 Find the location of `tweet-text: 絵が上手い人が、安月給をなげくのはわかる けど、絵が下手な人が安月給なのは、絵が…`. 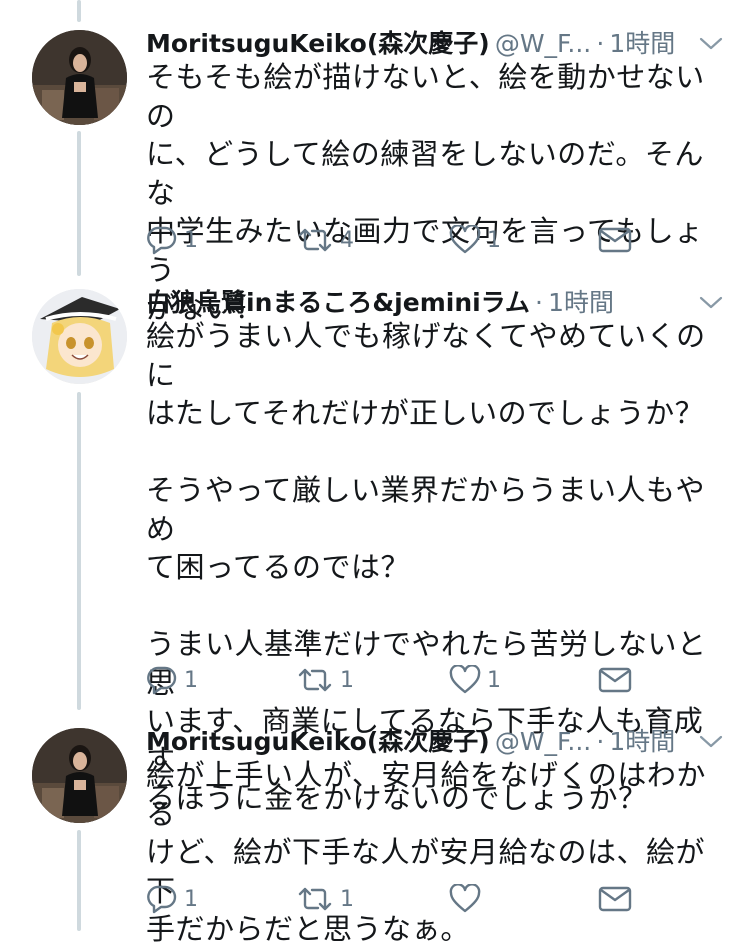

tweet-text: 絵が上手い人が、安月給をなげくのはわかる けど、絵が下手な人が安月給なのは、絵が… is located at coordinates (426, 852).